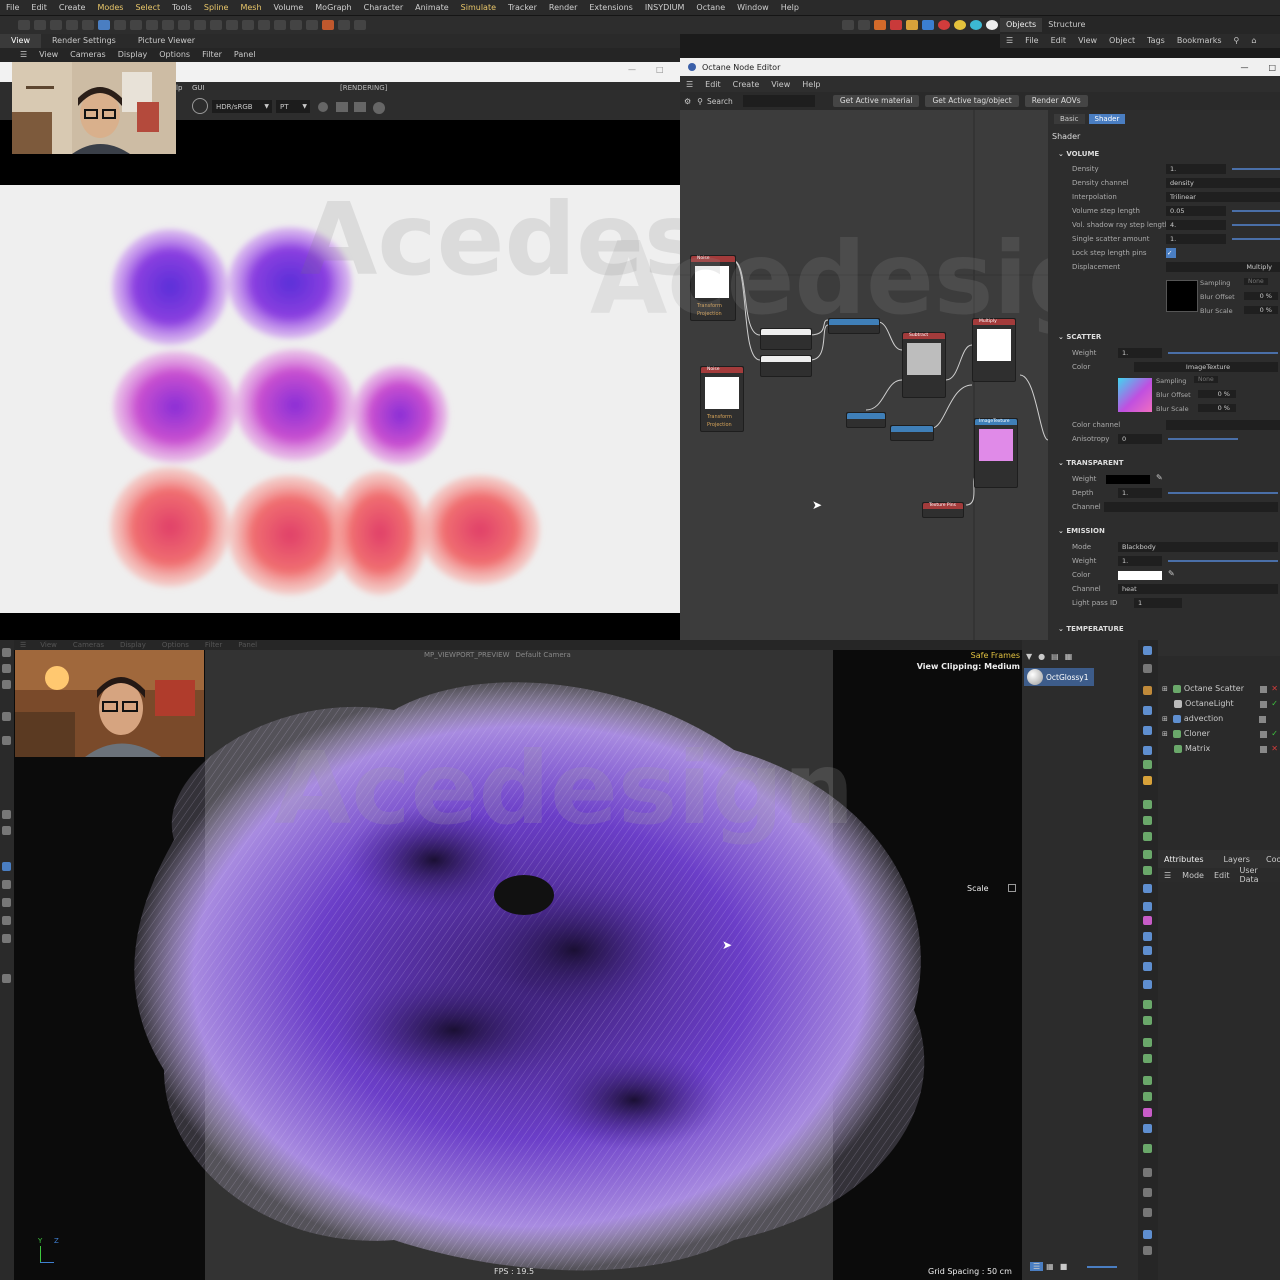  Describe the element at coordinates (924, 365) in the screenshot. I see `subtract-node: Subtract` at that location.